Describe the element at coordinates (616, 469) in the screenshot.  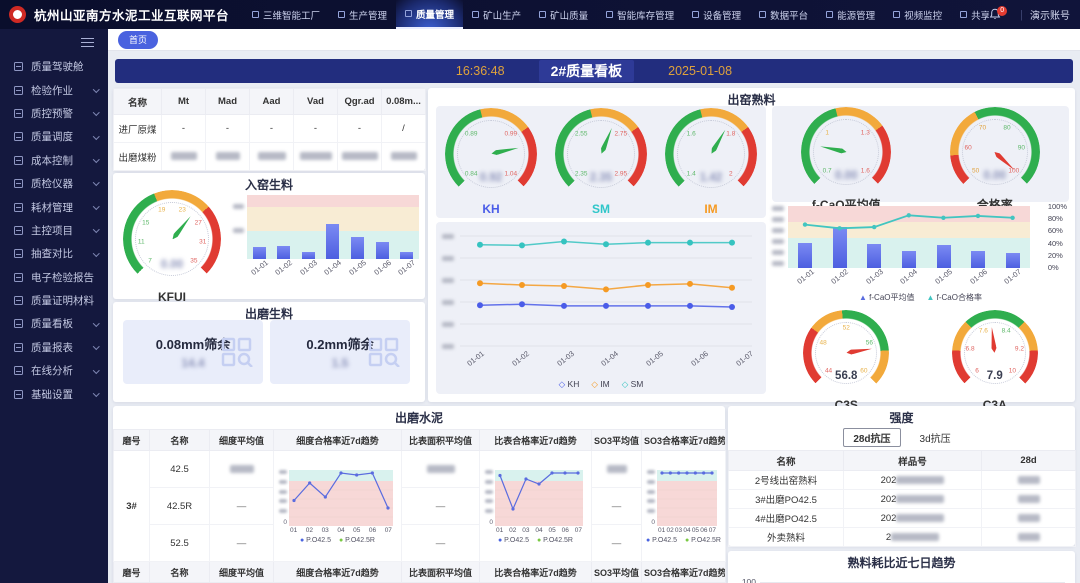
I see `so3-avg` at that location.